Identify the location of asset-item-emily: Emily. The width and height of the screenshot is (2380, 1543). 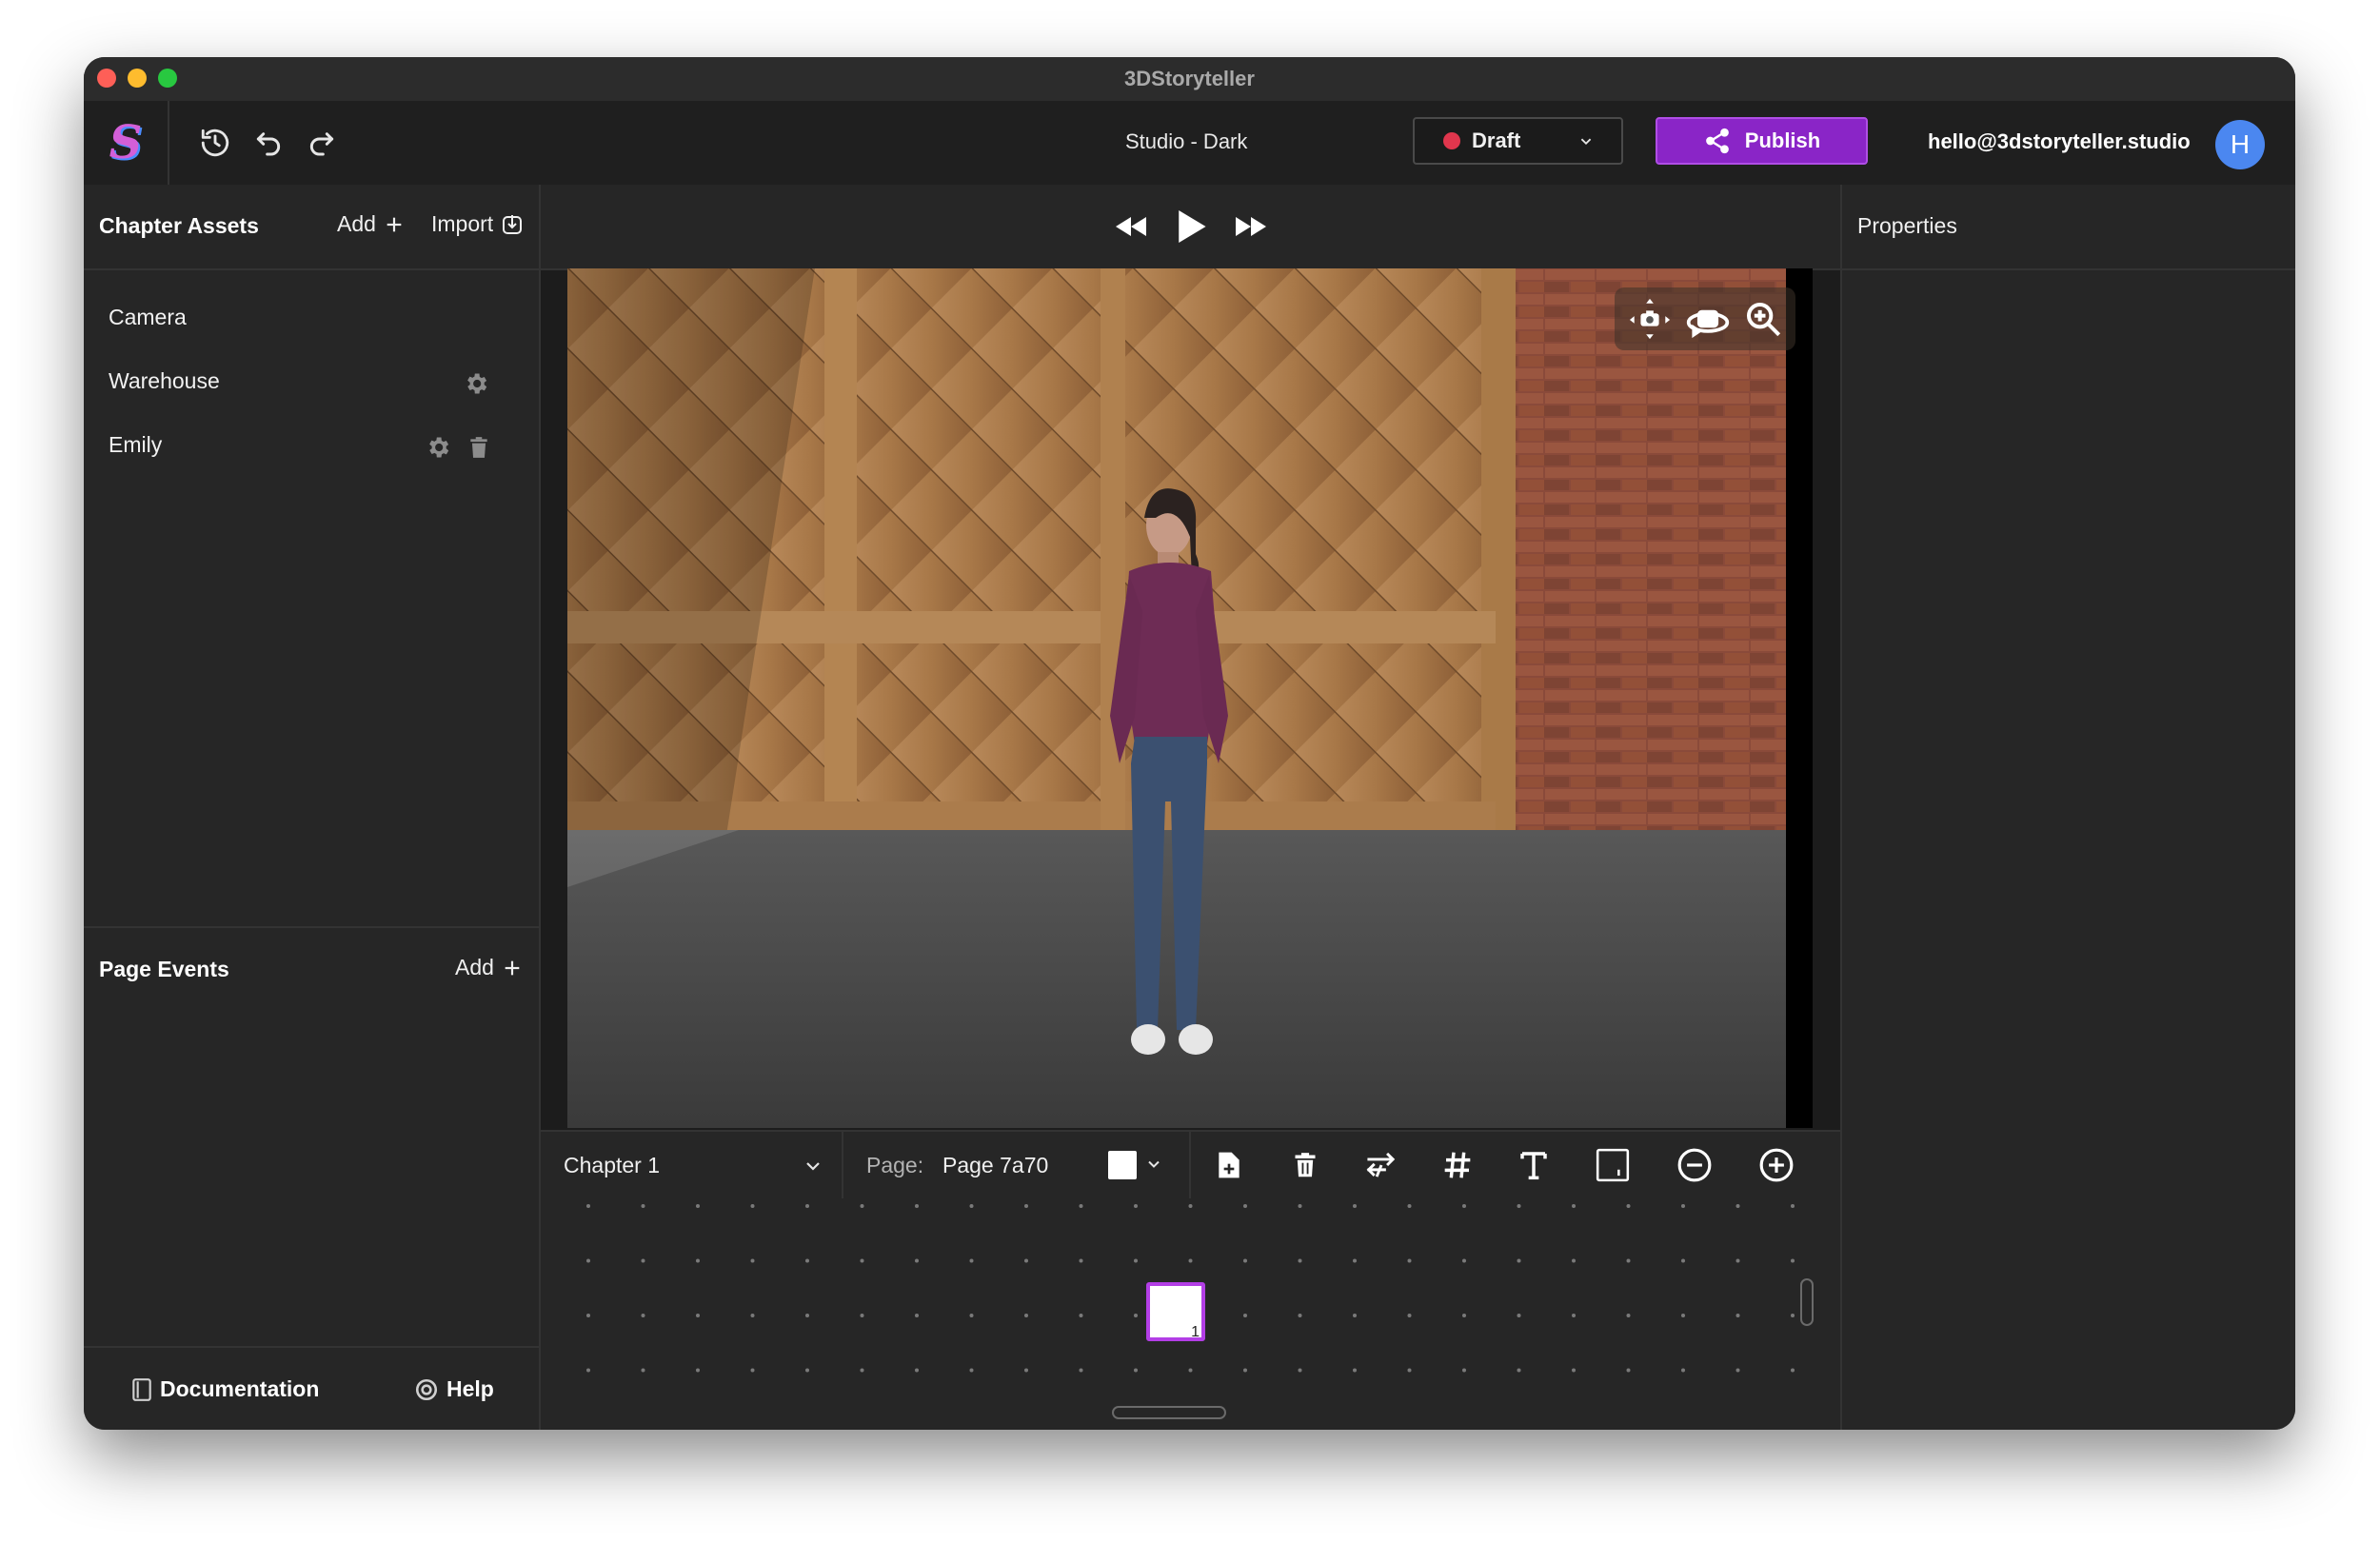
(311, 447).